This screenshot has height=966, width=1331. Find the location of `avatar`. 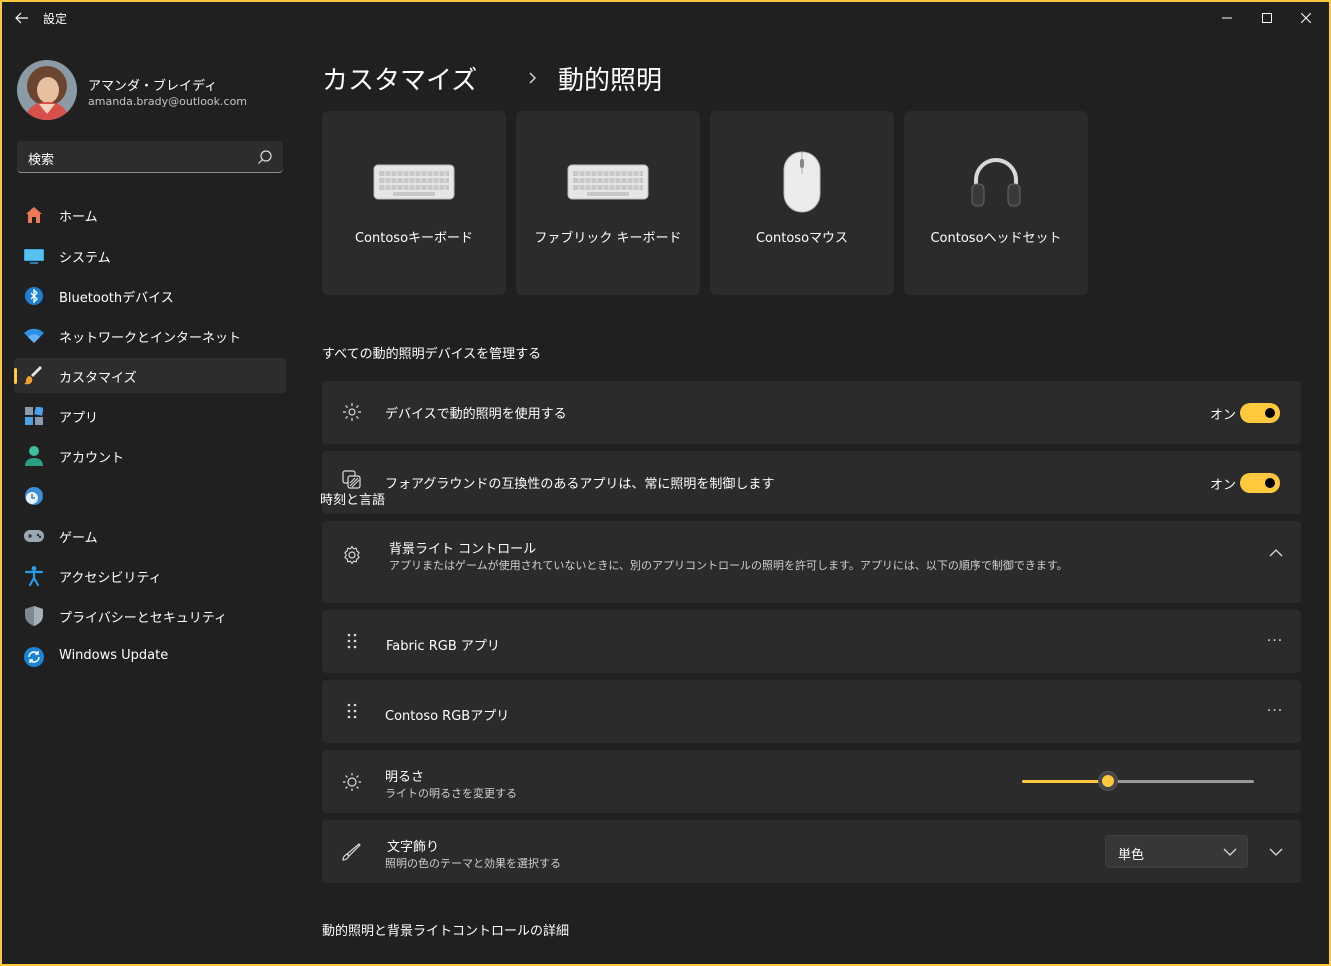

avatar is located at coordinates (47, 90).